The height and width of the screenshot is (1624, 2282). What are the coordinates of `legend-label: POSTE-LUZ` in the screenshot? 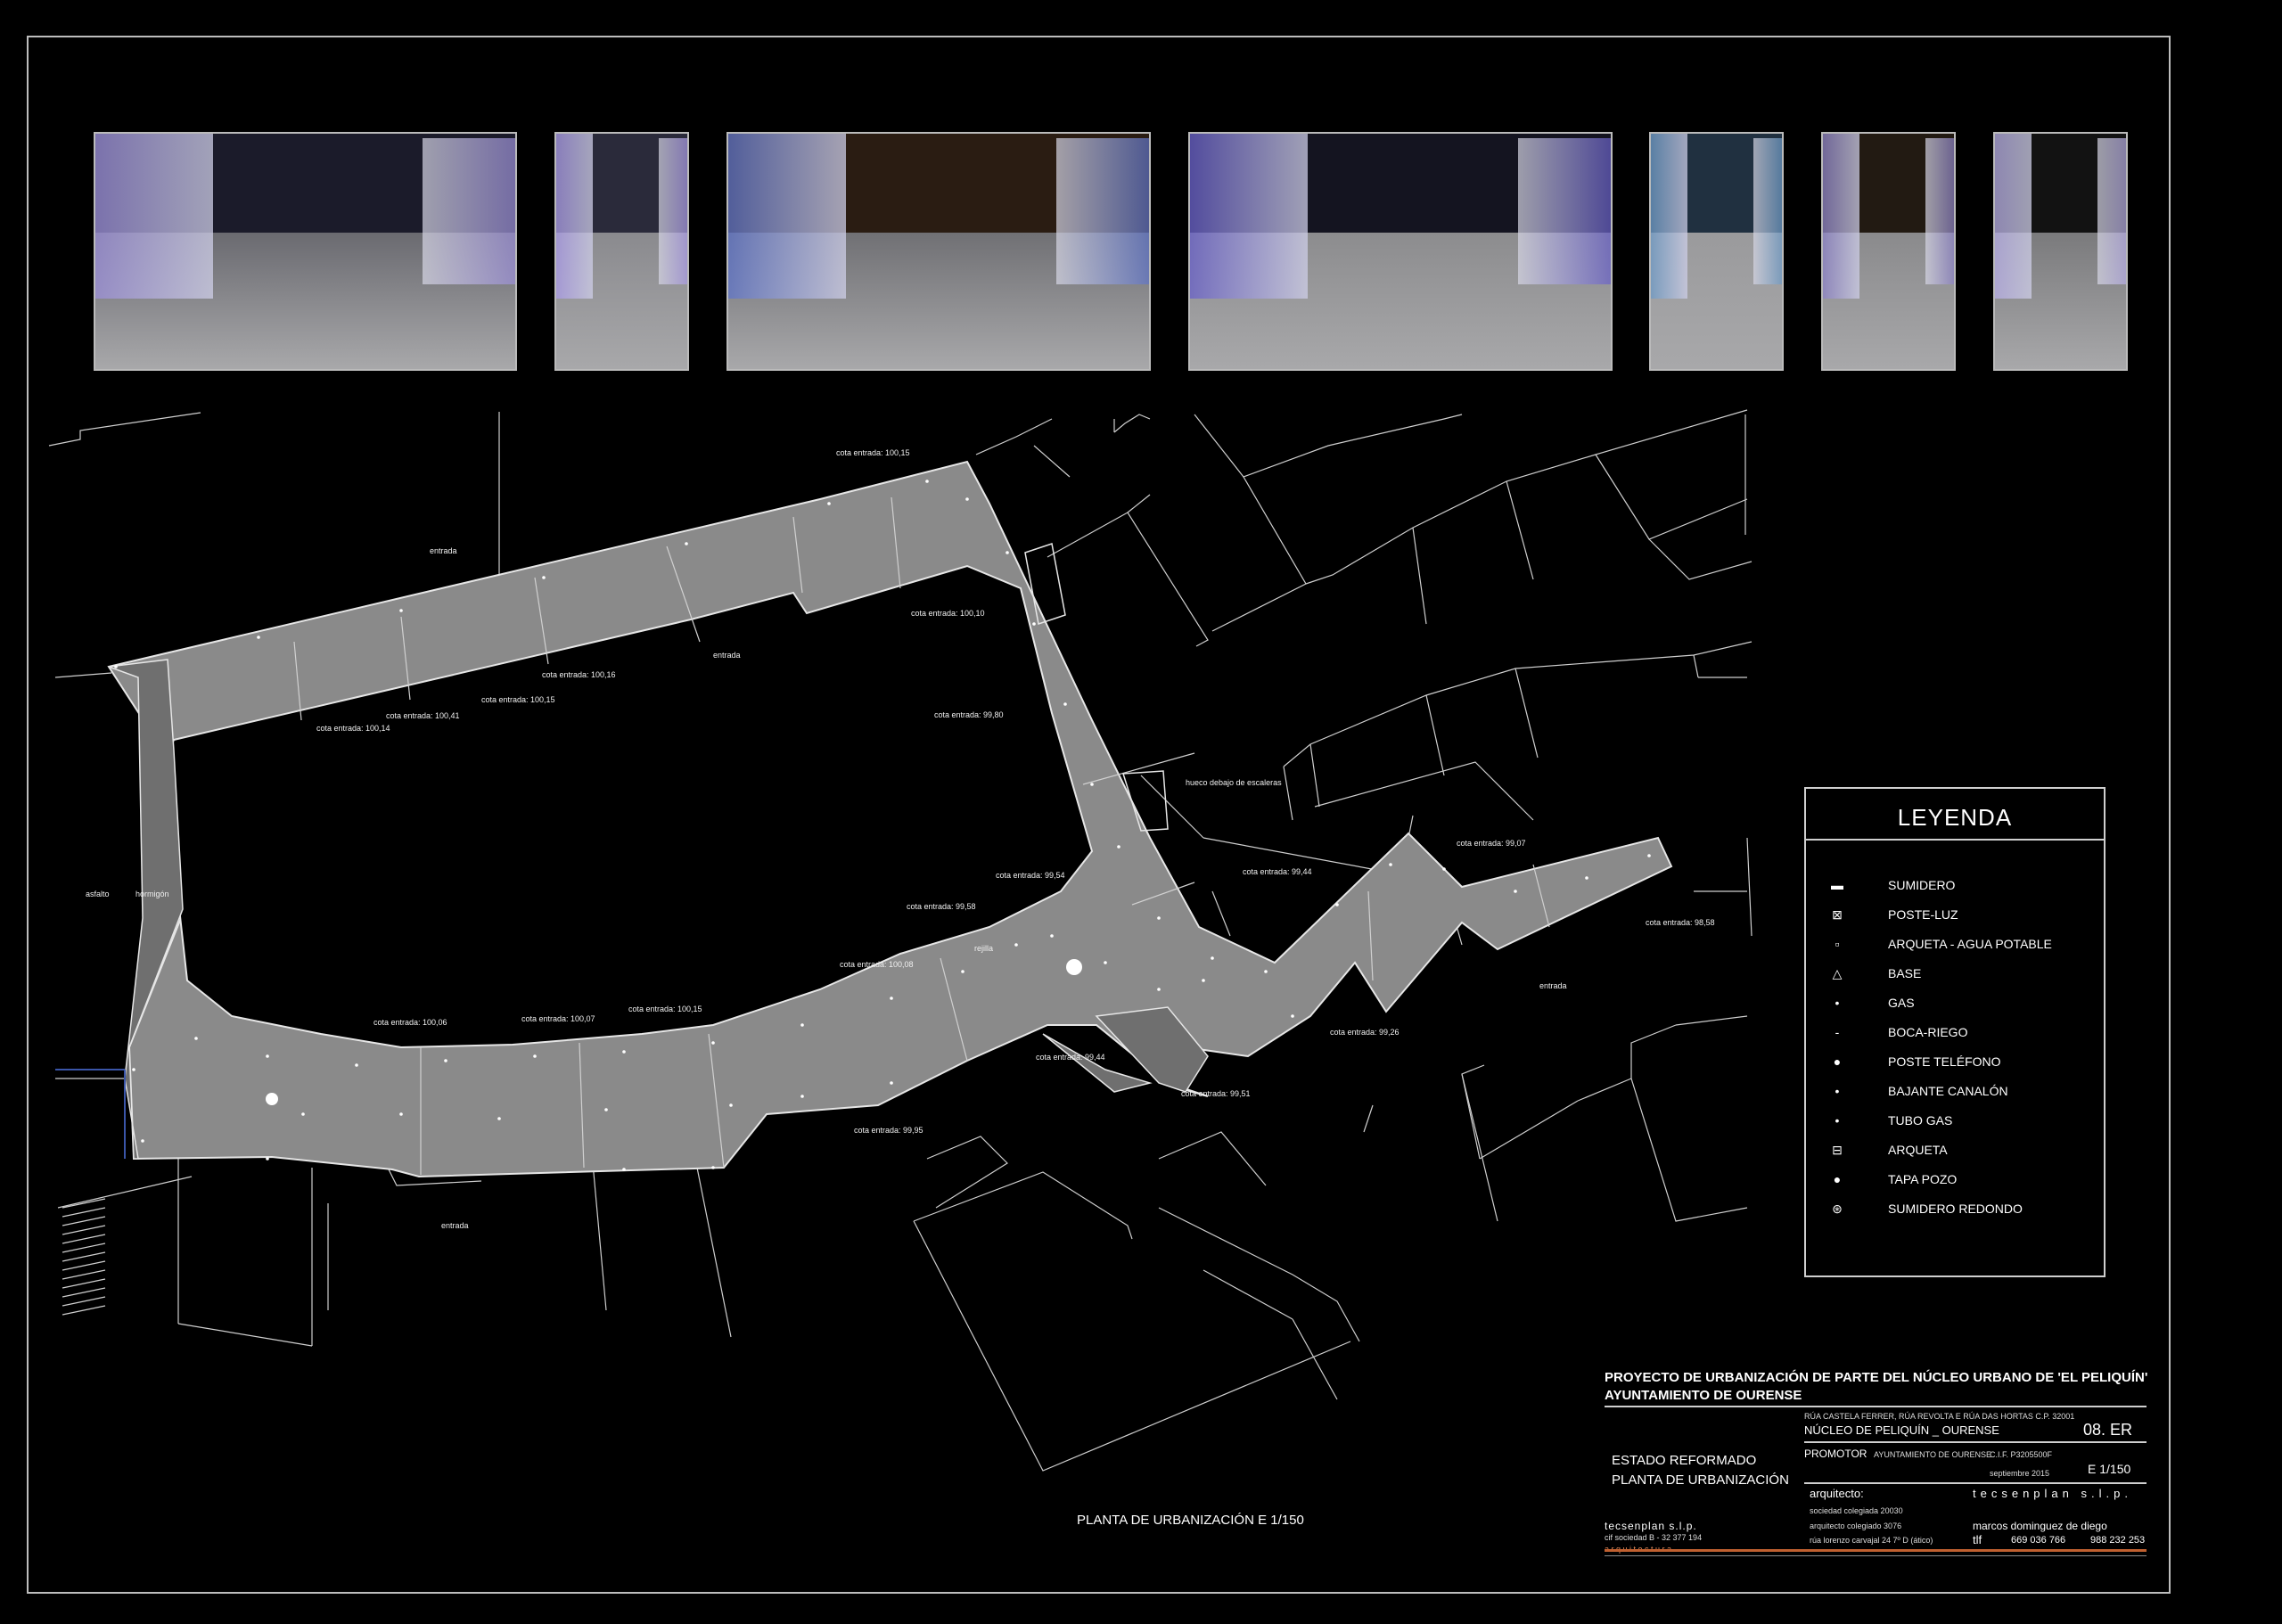 It's located at (1923, 914).